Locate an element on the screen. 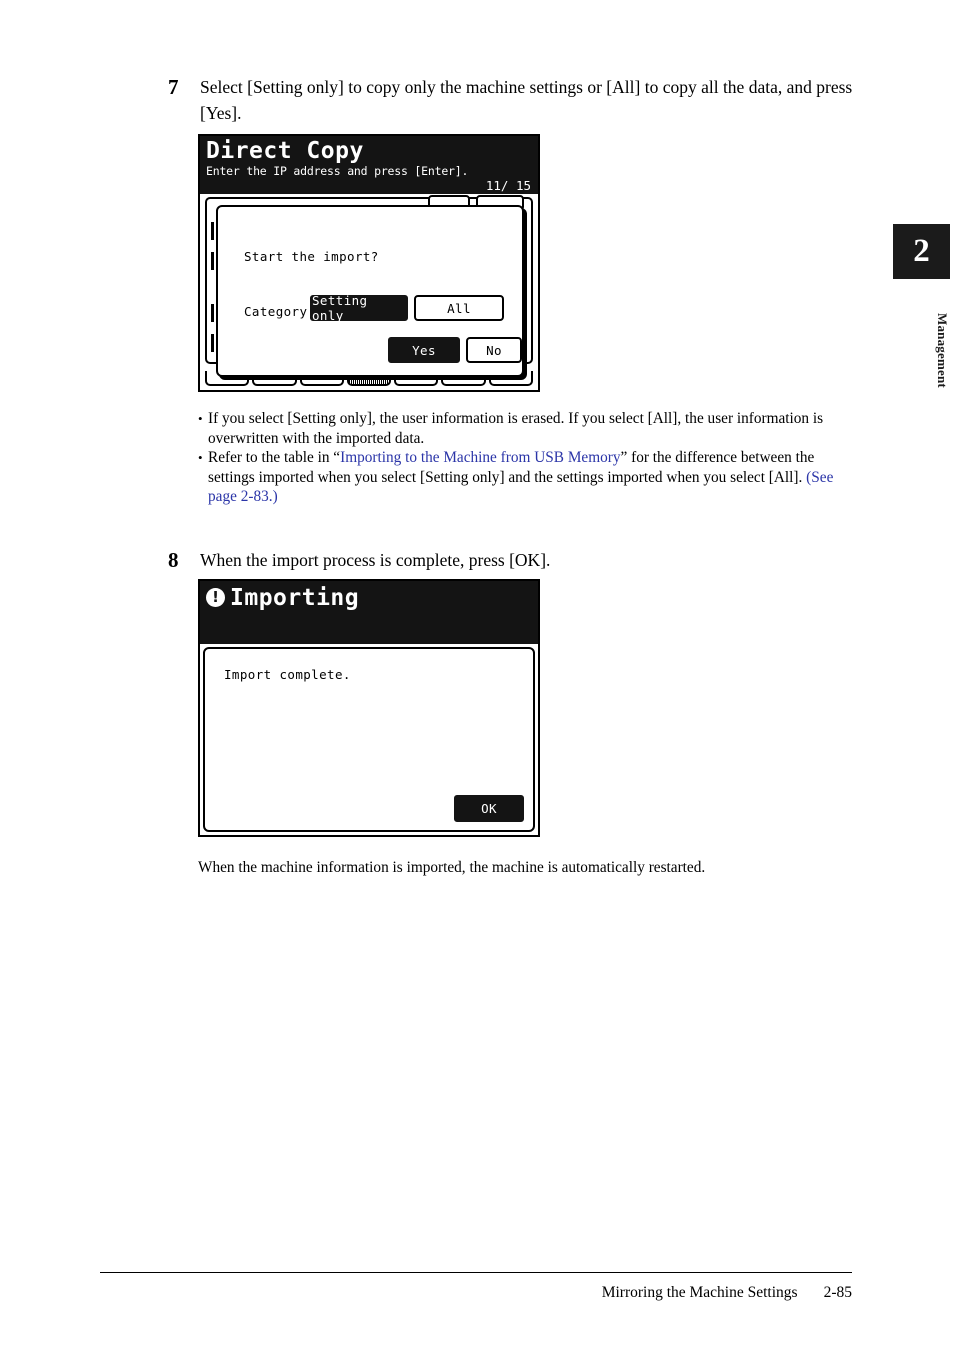  screen2-body: Import complete. OK is located at coordinates (369, 739).